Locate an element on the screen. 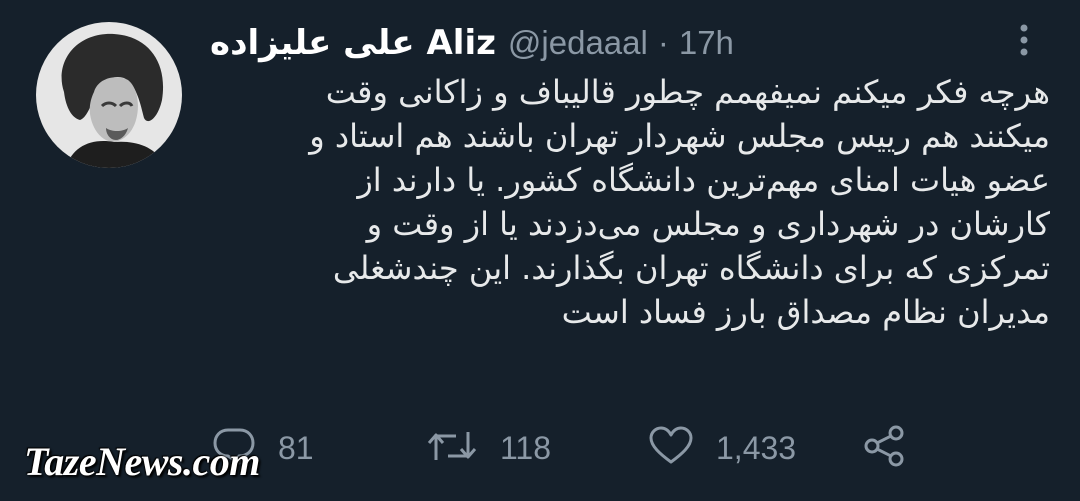 This screenshot has height=501, width=1080. like-button: 1,433 is located at coordinates (722, 448).